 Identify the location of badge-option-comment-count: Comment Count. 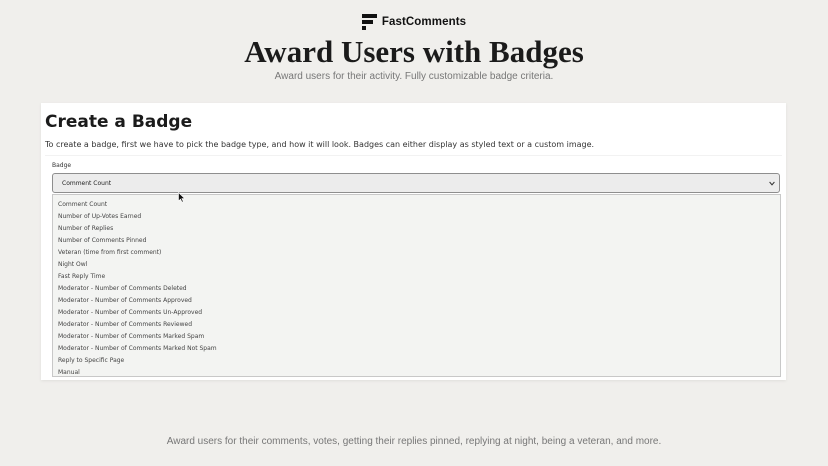
(82, 205).